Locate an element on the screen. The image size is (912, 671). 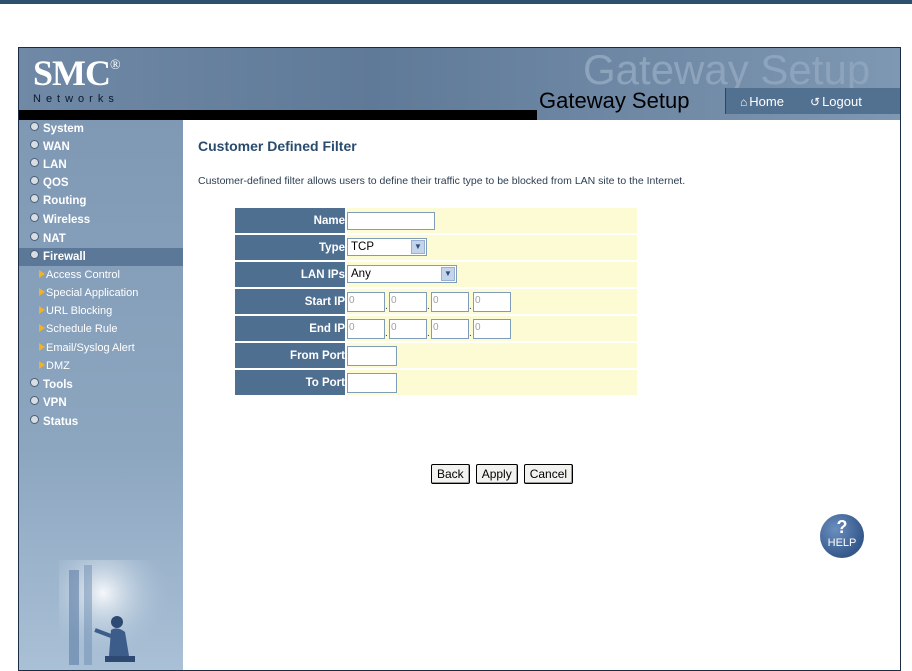
logout-link: ↺ Logout is located at coordinates (836, 101).